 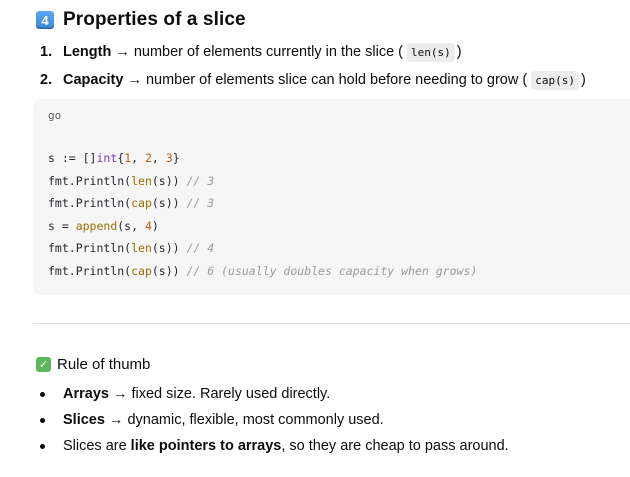 What do you see at coordinates (95, 446) in the screenshot?
I see `bullet-prefix: Slices are` at bounding box center [95, 446].